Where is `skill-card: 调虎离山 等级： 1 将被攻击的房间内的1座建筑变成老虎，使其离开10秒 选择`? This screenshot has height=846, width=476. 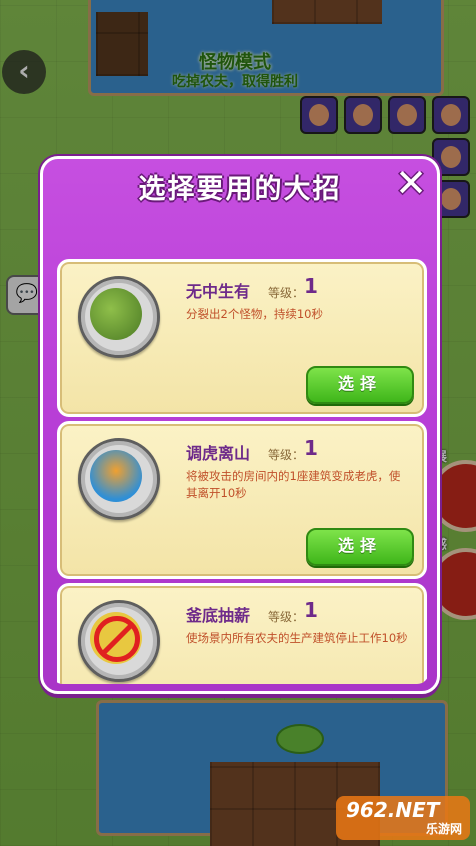
skill-card: 调虎离山 等级： 1 将被攻击的房间内的1座建筑变成老虎，使其离开10秒 选择 is located at coordinates (242, 500).